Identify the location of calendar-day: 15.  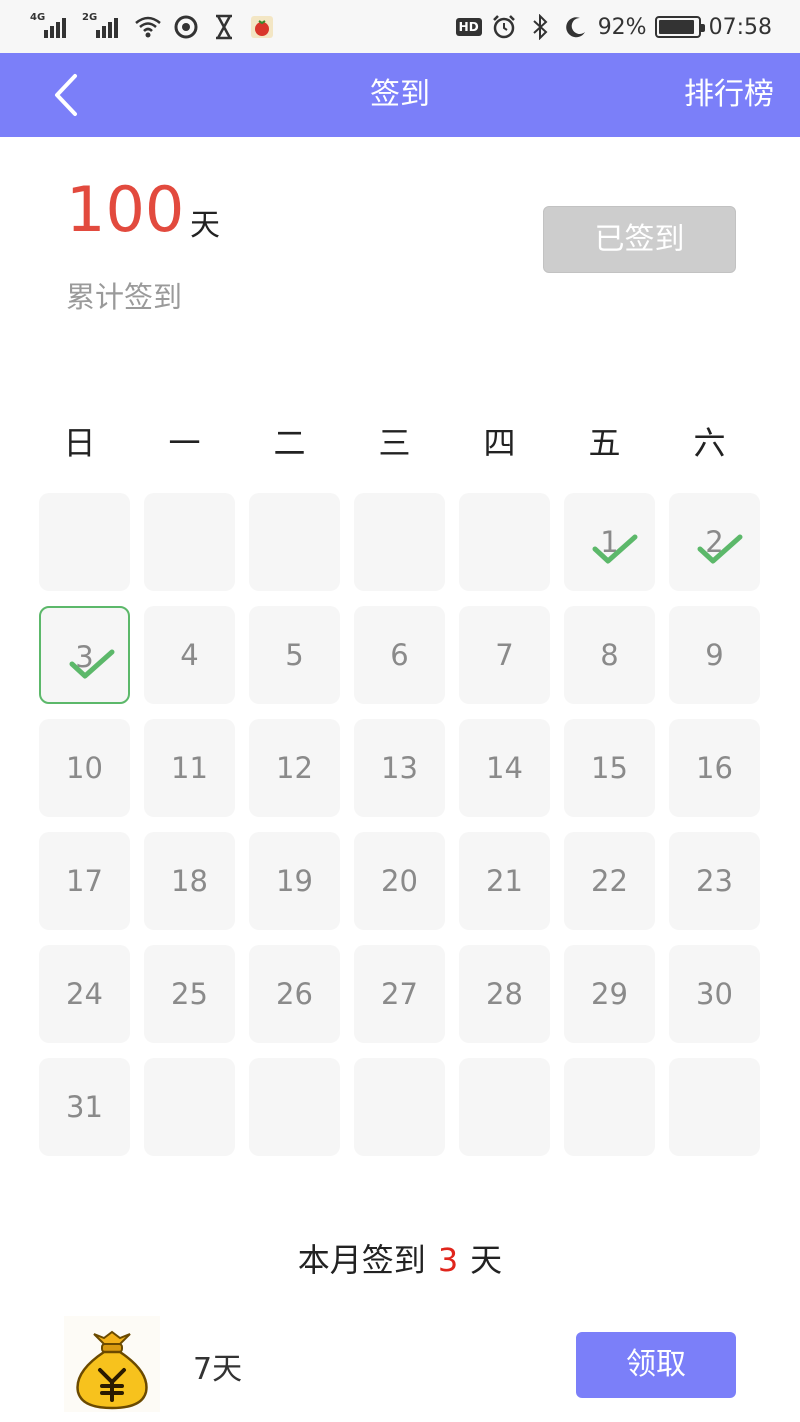
(609, 768).